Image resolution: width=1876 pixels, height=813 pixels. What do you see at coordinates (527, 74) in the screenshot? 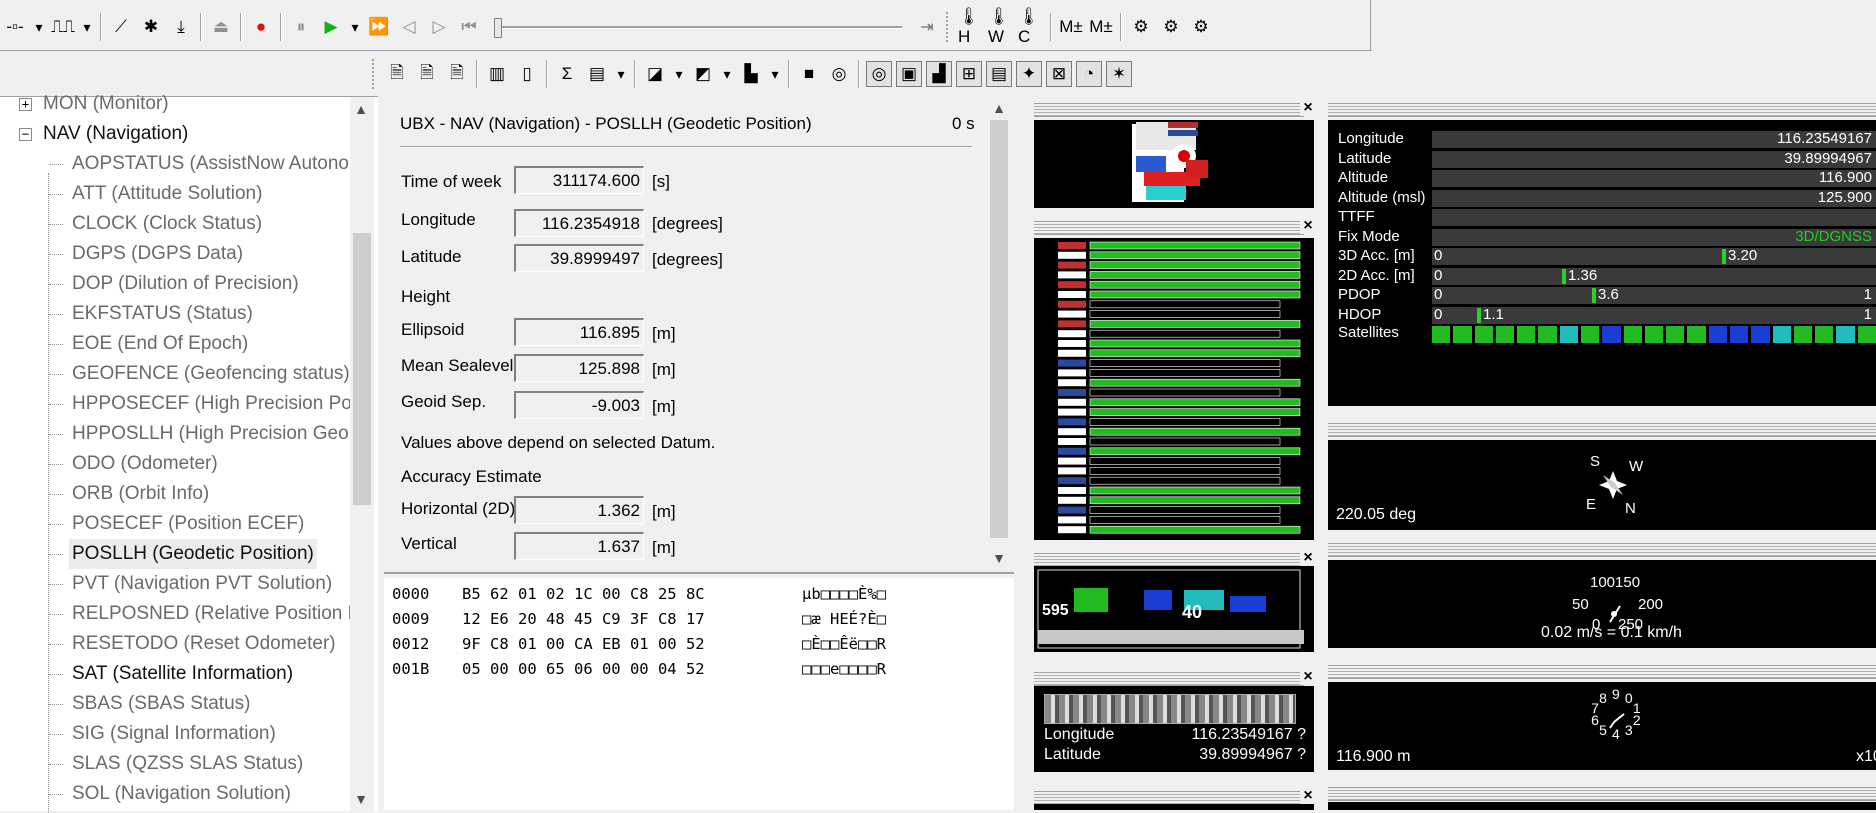
I see `binary-console-icon: ▯` at bounding box center [527, 74].